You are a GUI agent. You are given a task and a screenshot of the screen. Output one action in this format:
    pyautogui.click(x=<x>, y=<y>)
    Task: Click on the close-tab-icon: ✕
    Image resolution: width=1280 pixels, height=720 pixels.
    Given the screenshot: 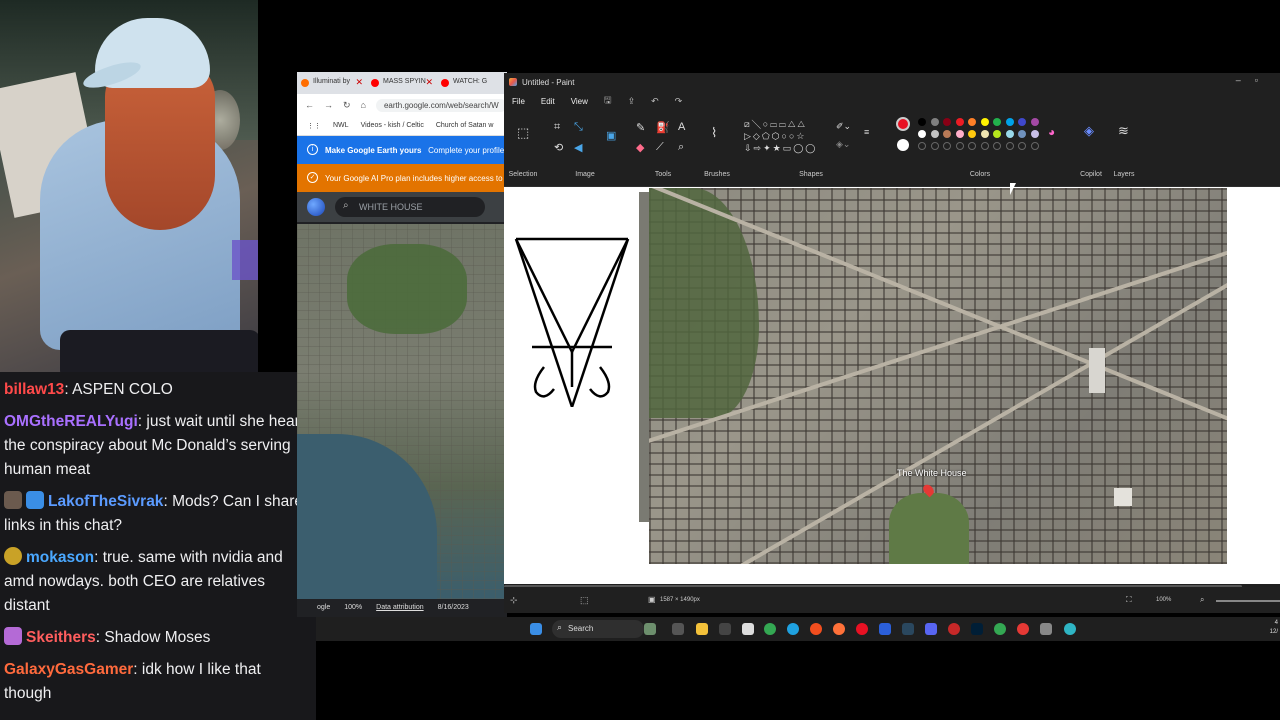 What is the action you would take?
    pyautogui.click(x=429, y=82)
    